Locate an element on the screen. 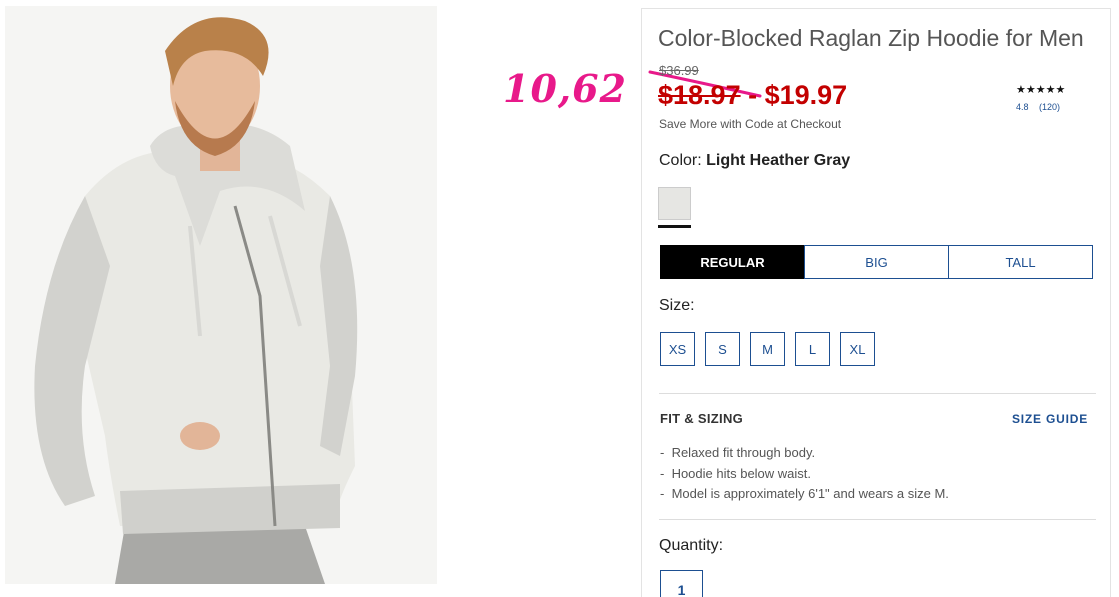  list-item: Hoodie hits below waist. is located at coordinates (804, 474).